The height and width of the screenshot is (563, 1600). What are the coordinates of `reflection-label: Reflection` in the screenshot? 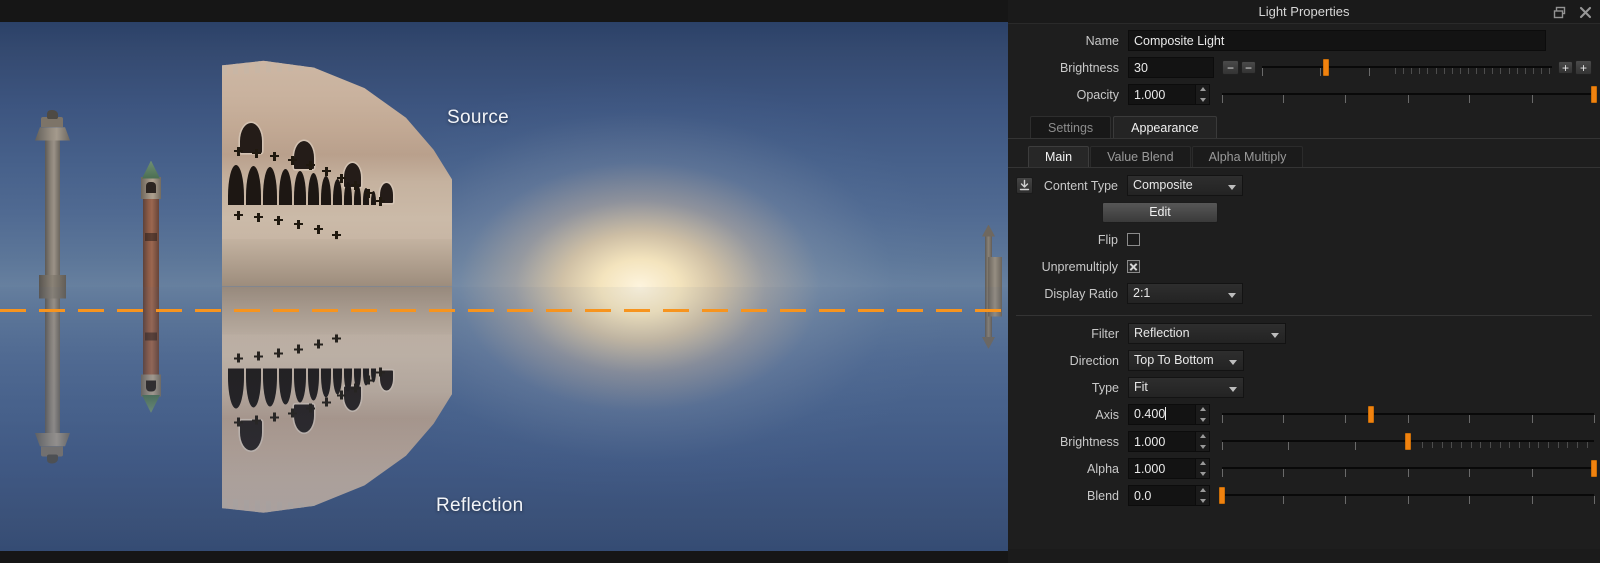 It's located at (480, 505).